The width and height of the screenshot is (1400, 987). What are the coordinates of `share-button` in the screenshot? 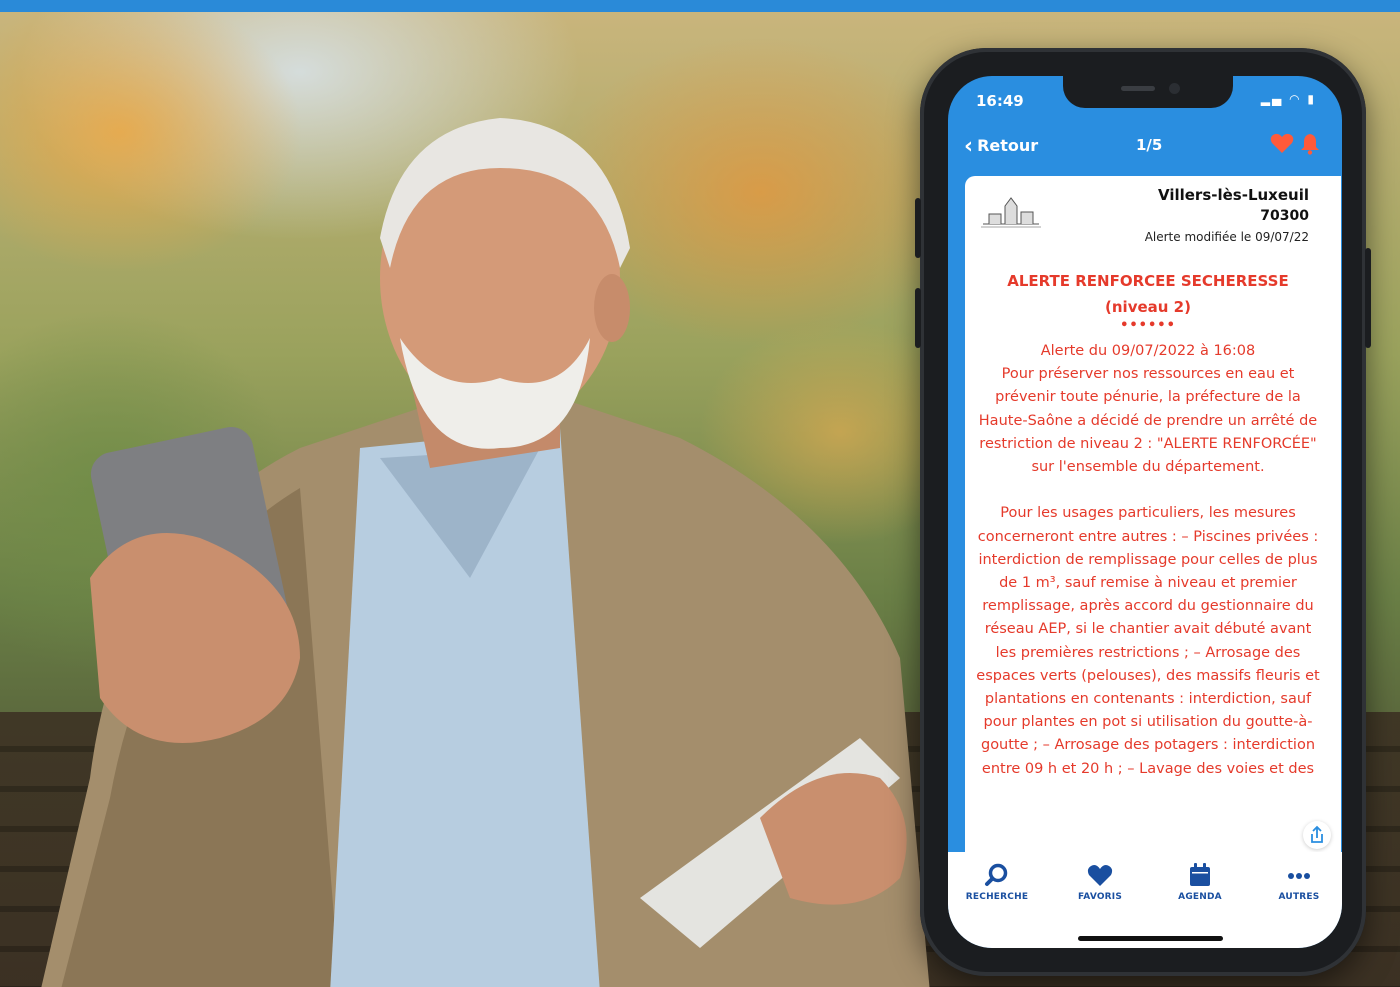 It's located at (1317, 835).